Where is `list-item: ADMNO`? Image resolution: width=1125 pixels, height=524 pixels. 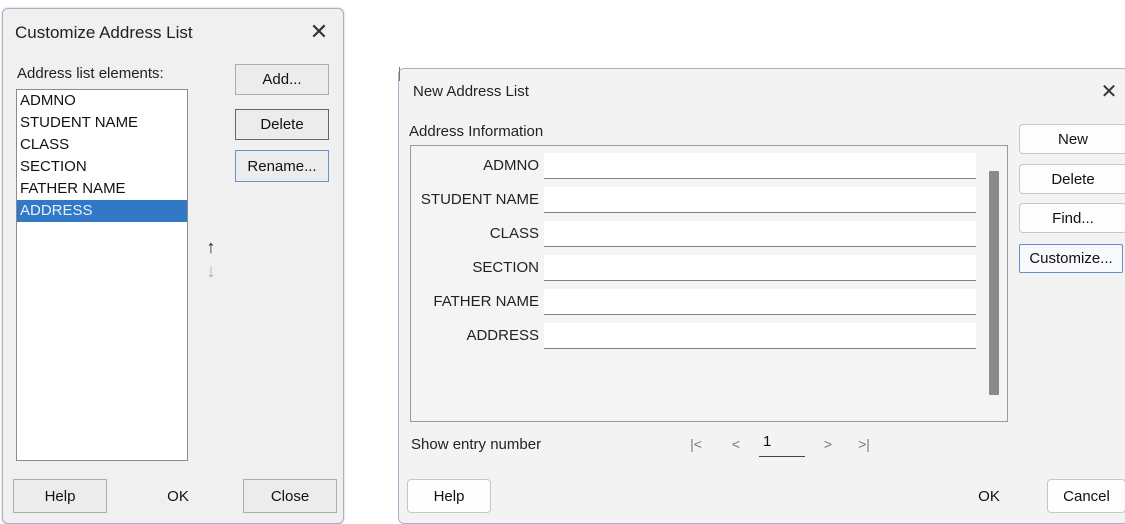
list-item: ADMNO is located at coordinates (102, 101).